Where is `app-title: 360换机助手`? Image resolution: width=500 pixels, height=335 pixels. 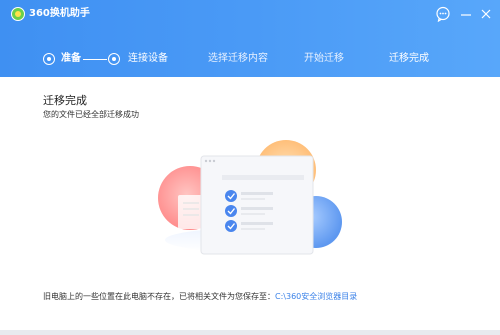
app-title: 360换机助手 is located at coordinates (59, 13).